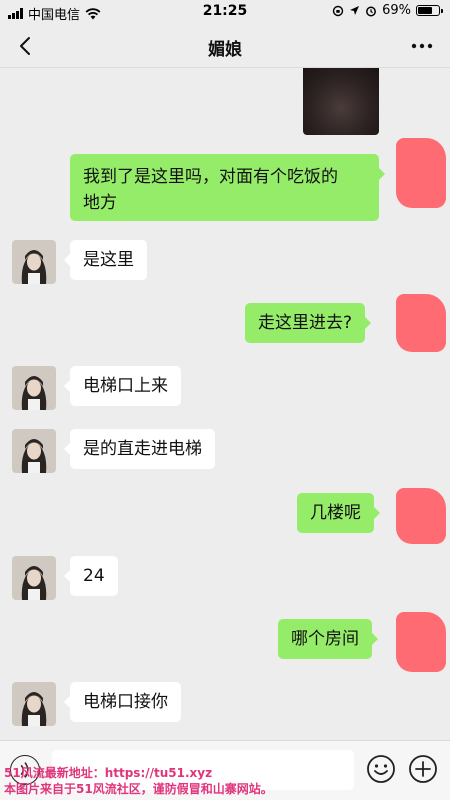  I want to click on message-bubble-incoming: 24, so click(91, 576).